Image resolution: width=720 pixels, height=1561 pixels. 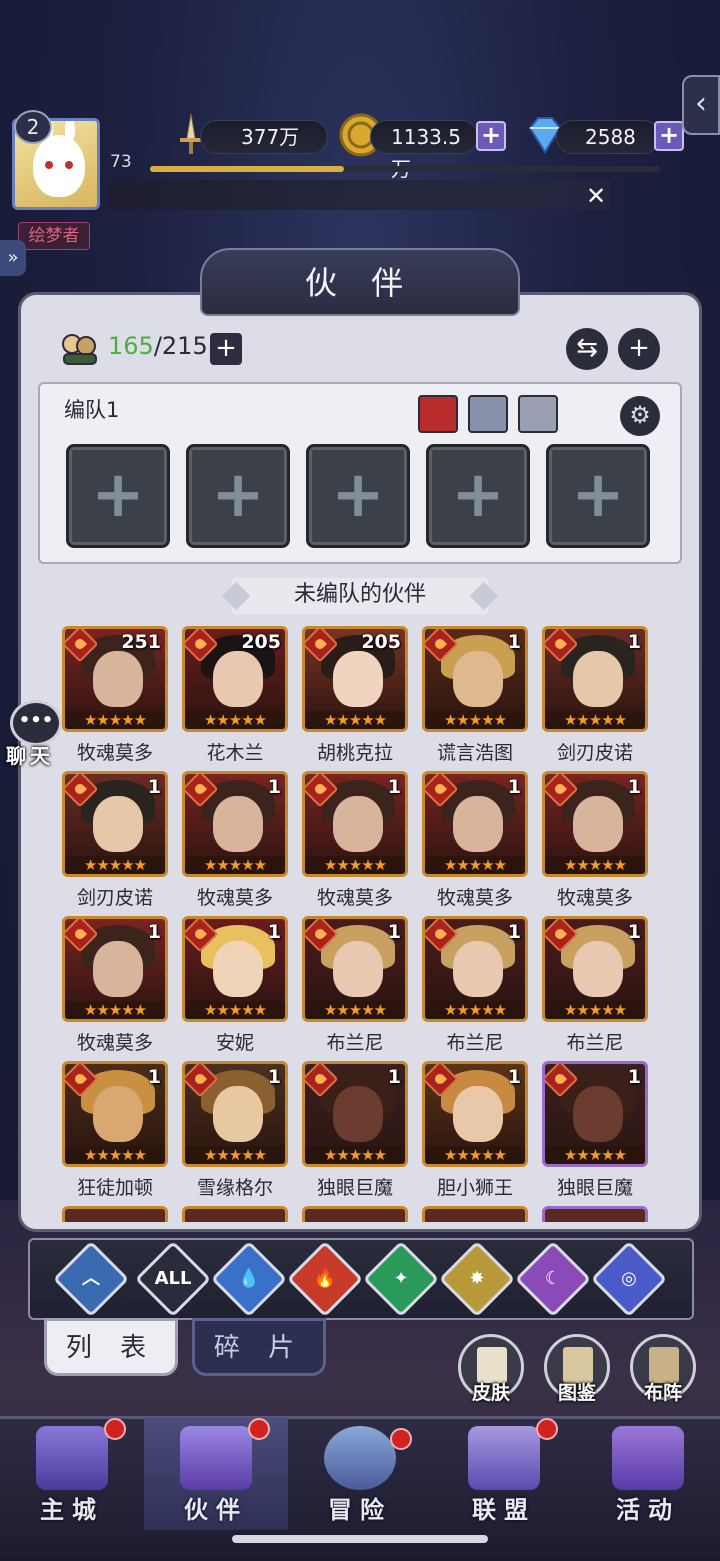 What do you see at coordinates (36, 735) in the screenshot?
I see `chat-button: ••• 聊天` at bounding box center [36, 735].